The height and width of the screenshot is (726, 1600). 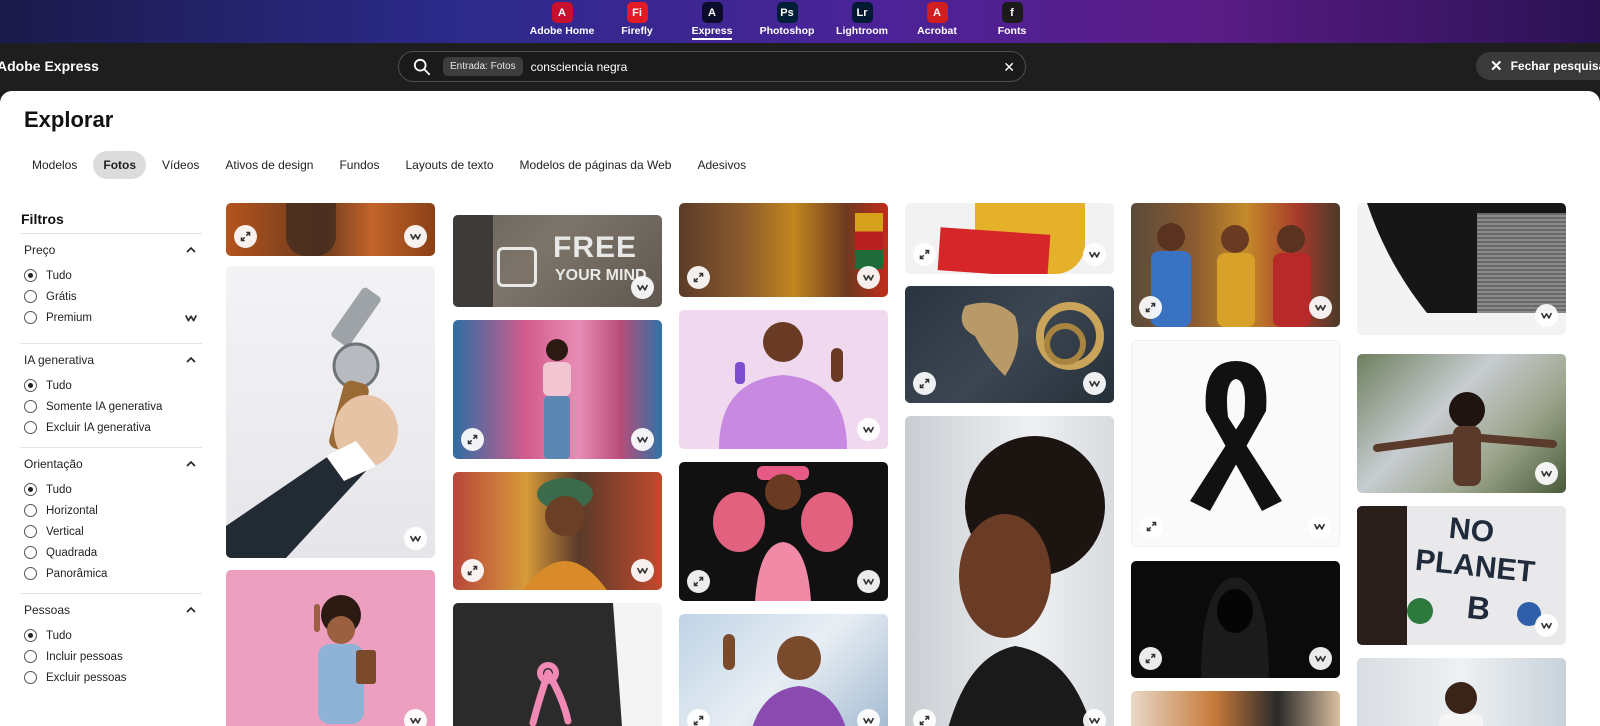 What do you see at coordinates (557, 261) in the screenshot?
I see `photo-card: FREE YOUR MIND` at bounding box center [557, 261].